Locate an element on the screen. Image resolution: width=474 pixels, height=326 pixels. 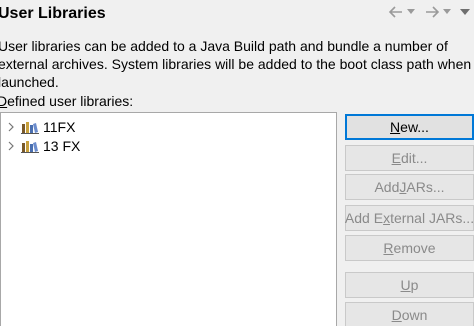
tree-item-library: 13 FX is located at coordinates (40, 146).